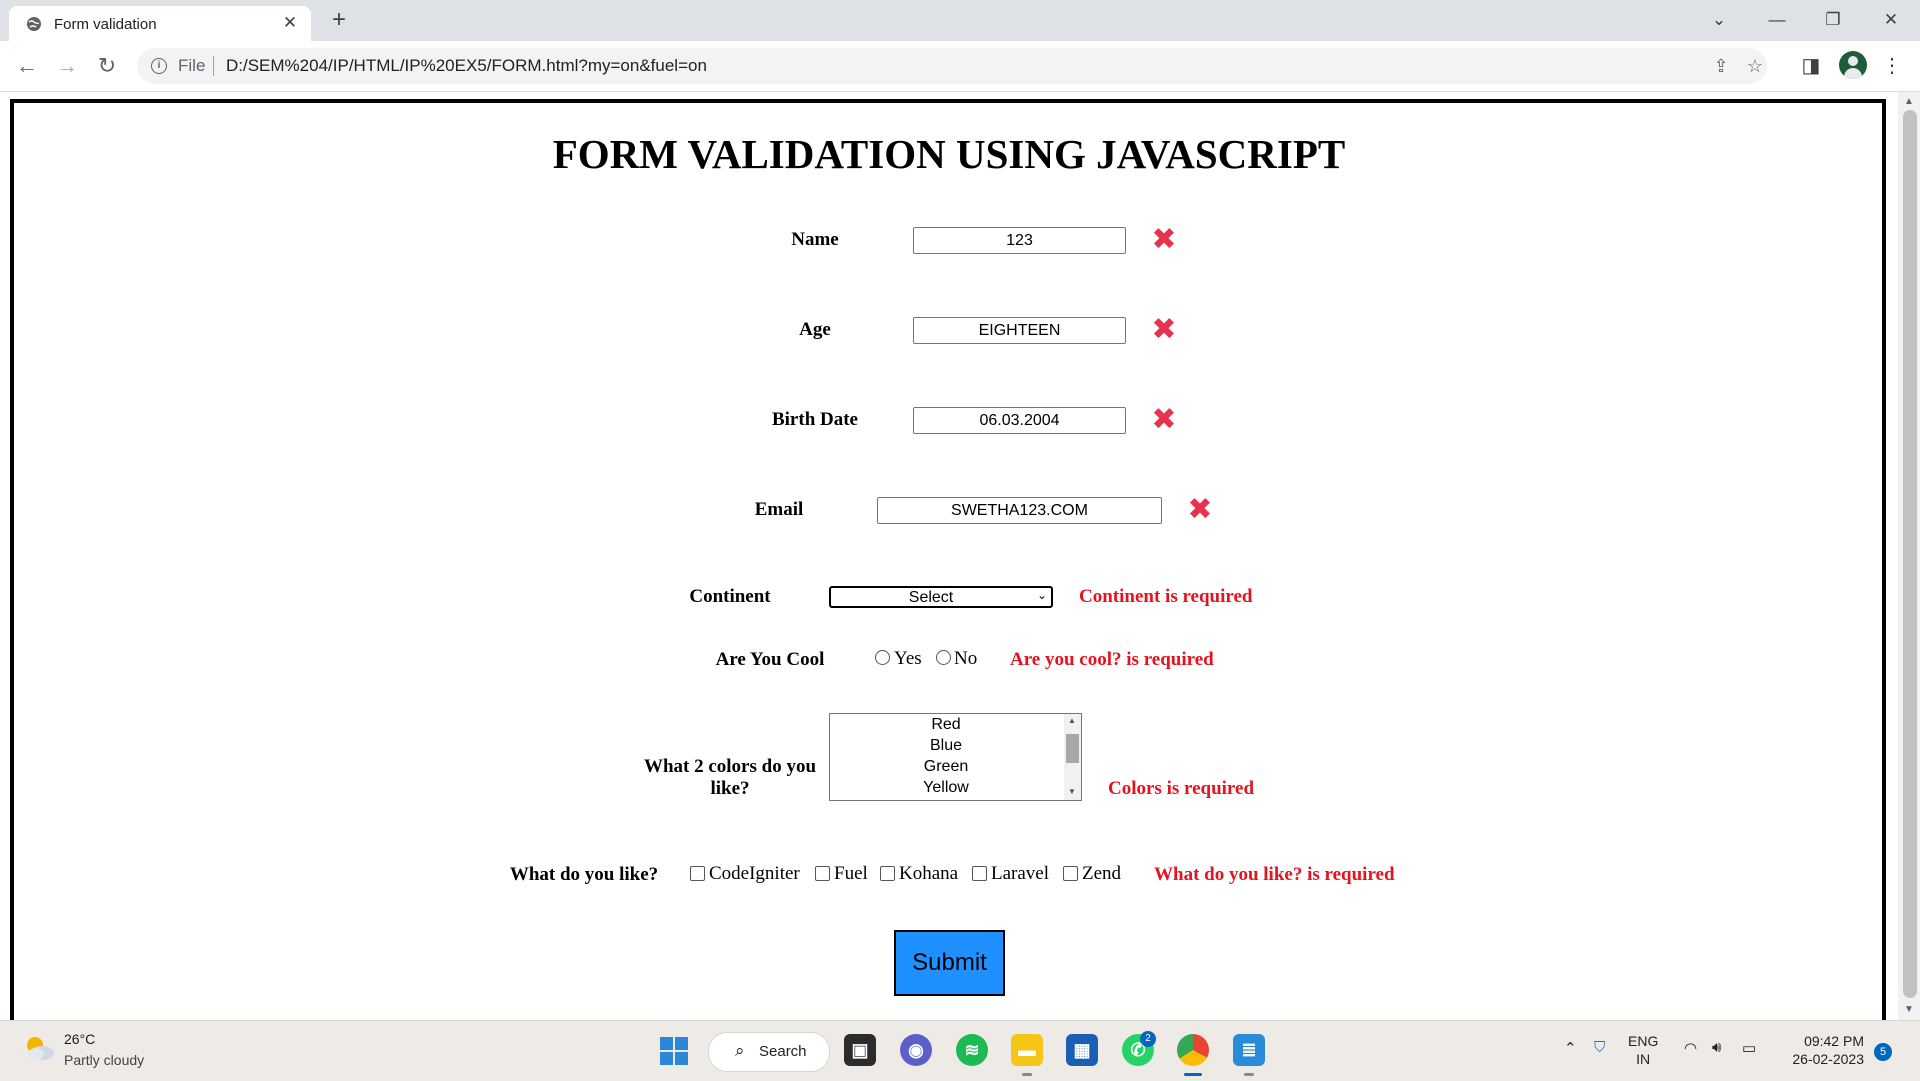 This screenshot has width=1920, height=1081. Describe the element at coordinates (105, 24) in the screenshot. I see `tab-title: Form validation` at that location.